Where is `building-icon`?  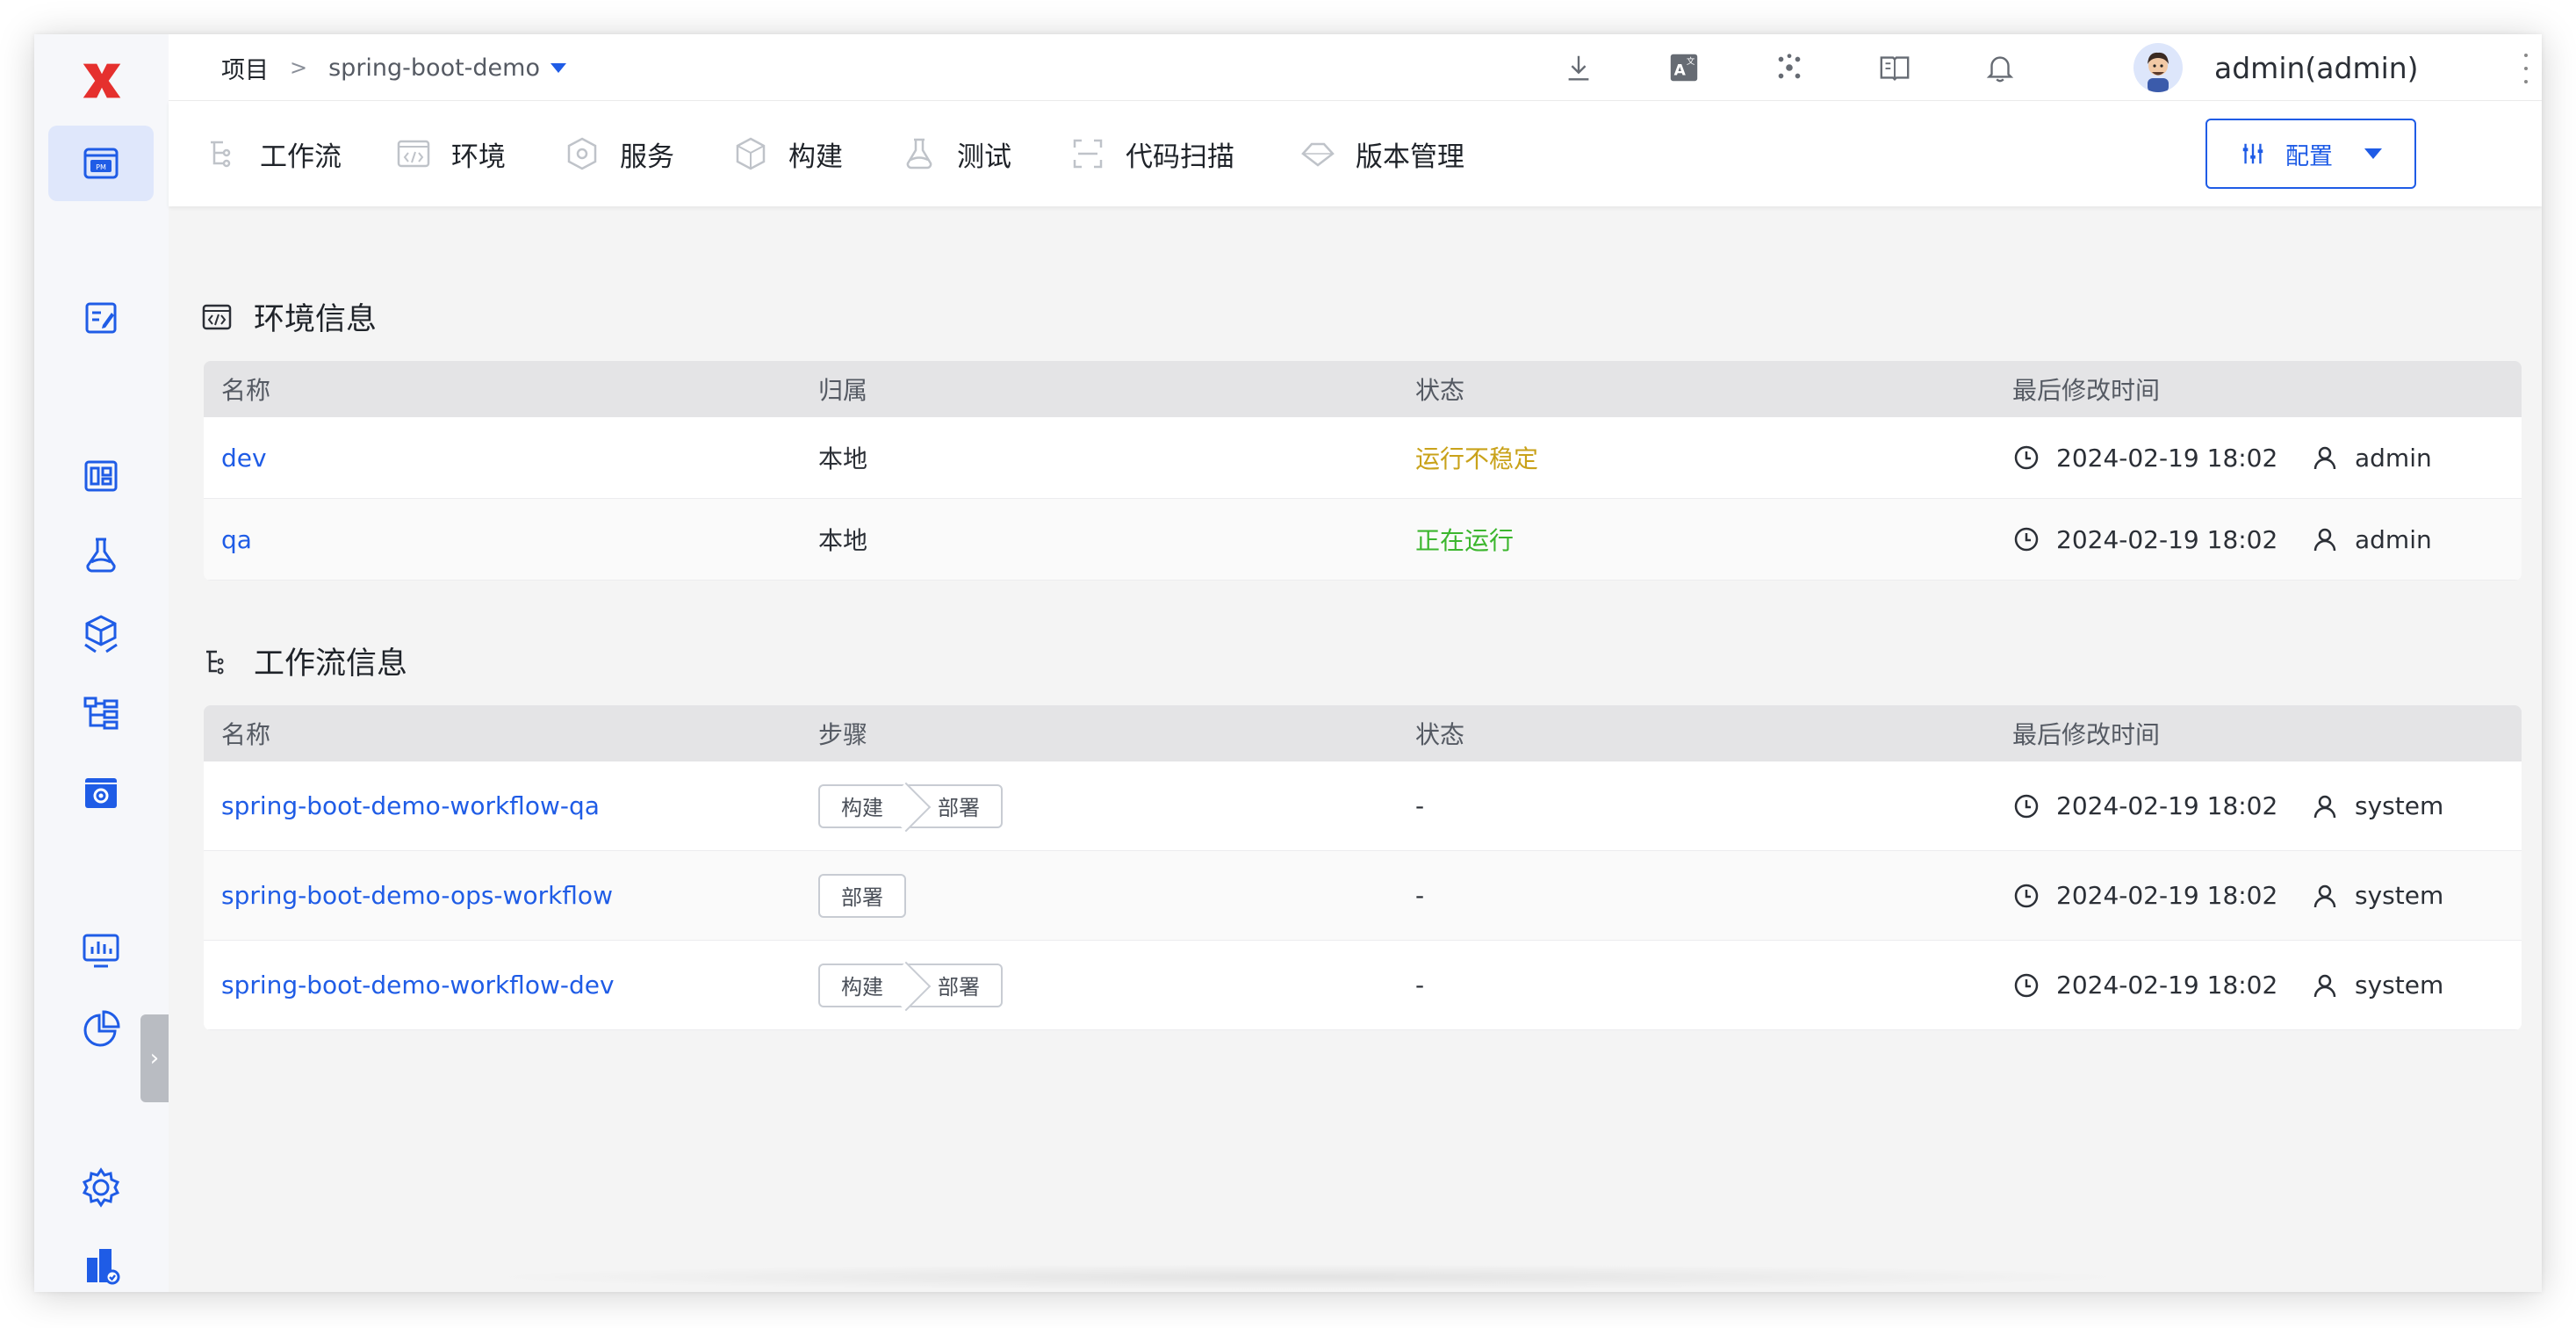 building-icon is located at coordinates (101, 1260).